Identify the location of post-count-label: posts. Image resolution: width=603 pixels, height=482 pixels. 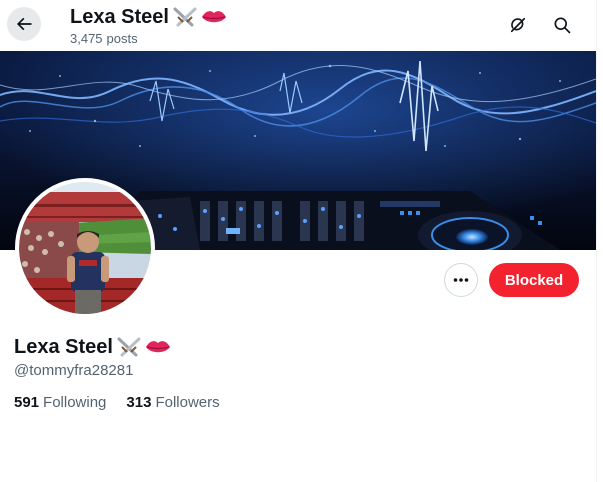
(122, 38).